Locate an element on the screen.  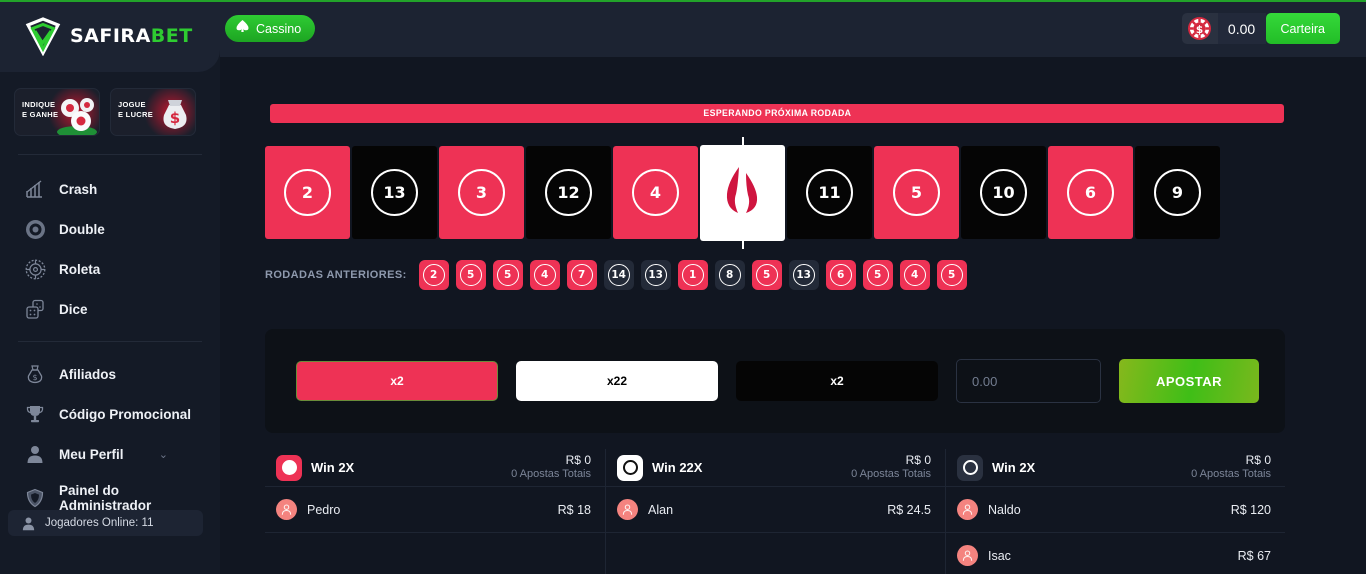
badge-ring is located at coordinates (630, 467).